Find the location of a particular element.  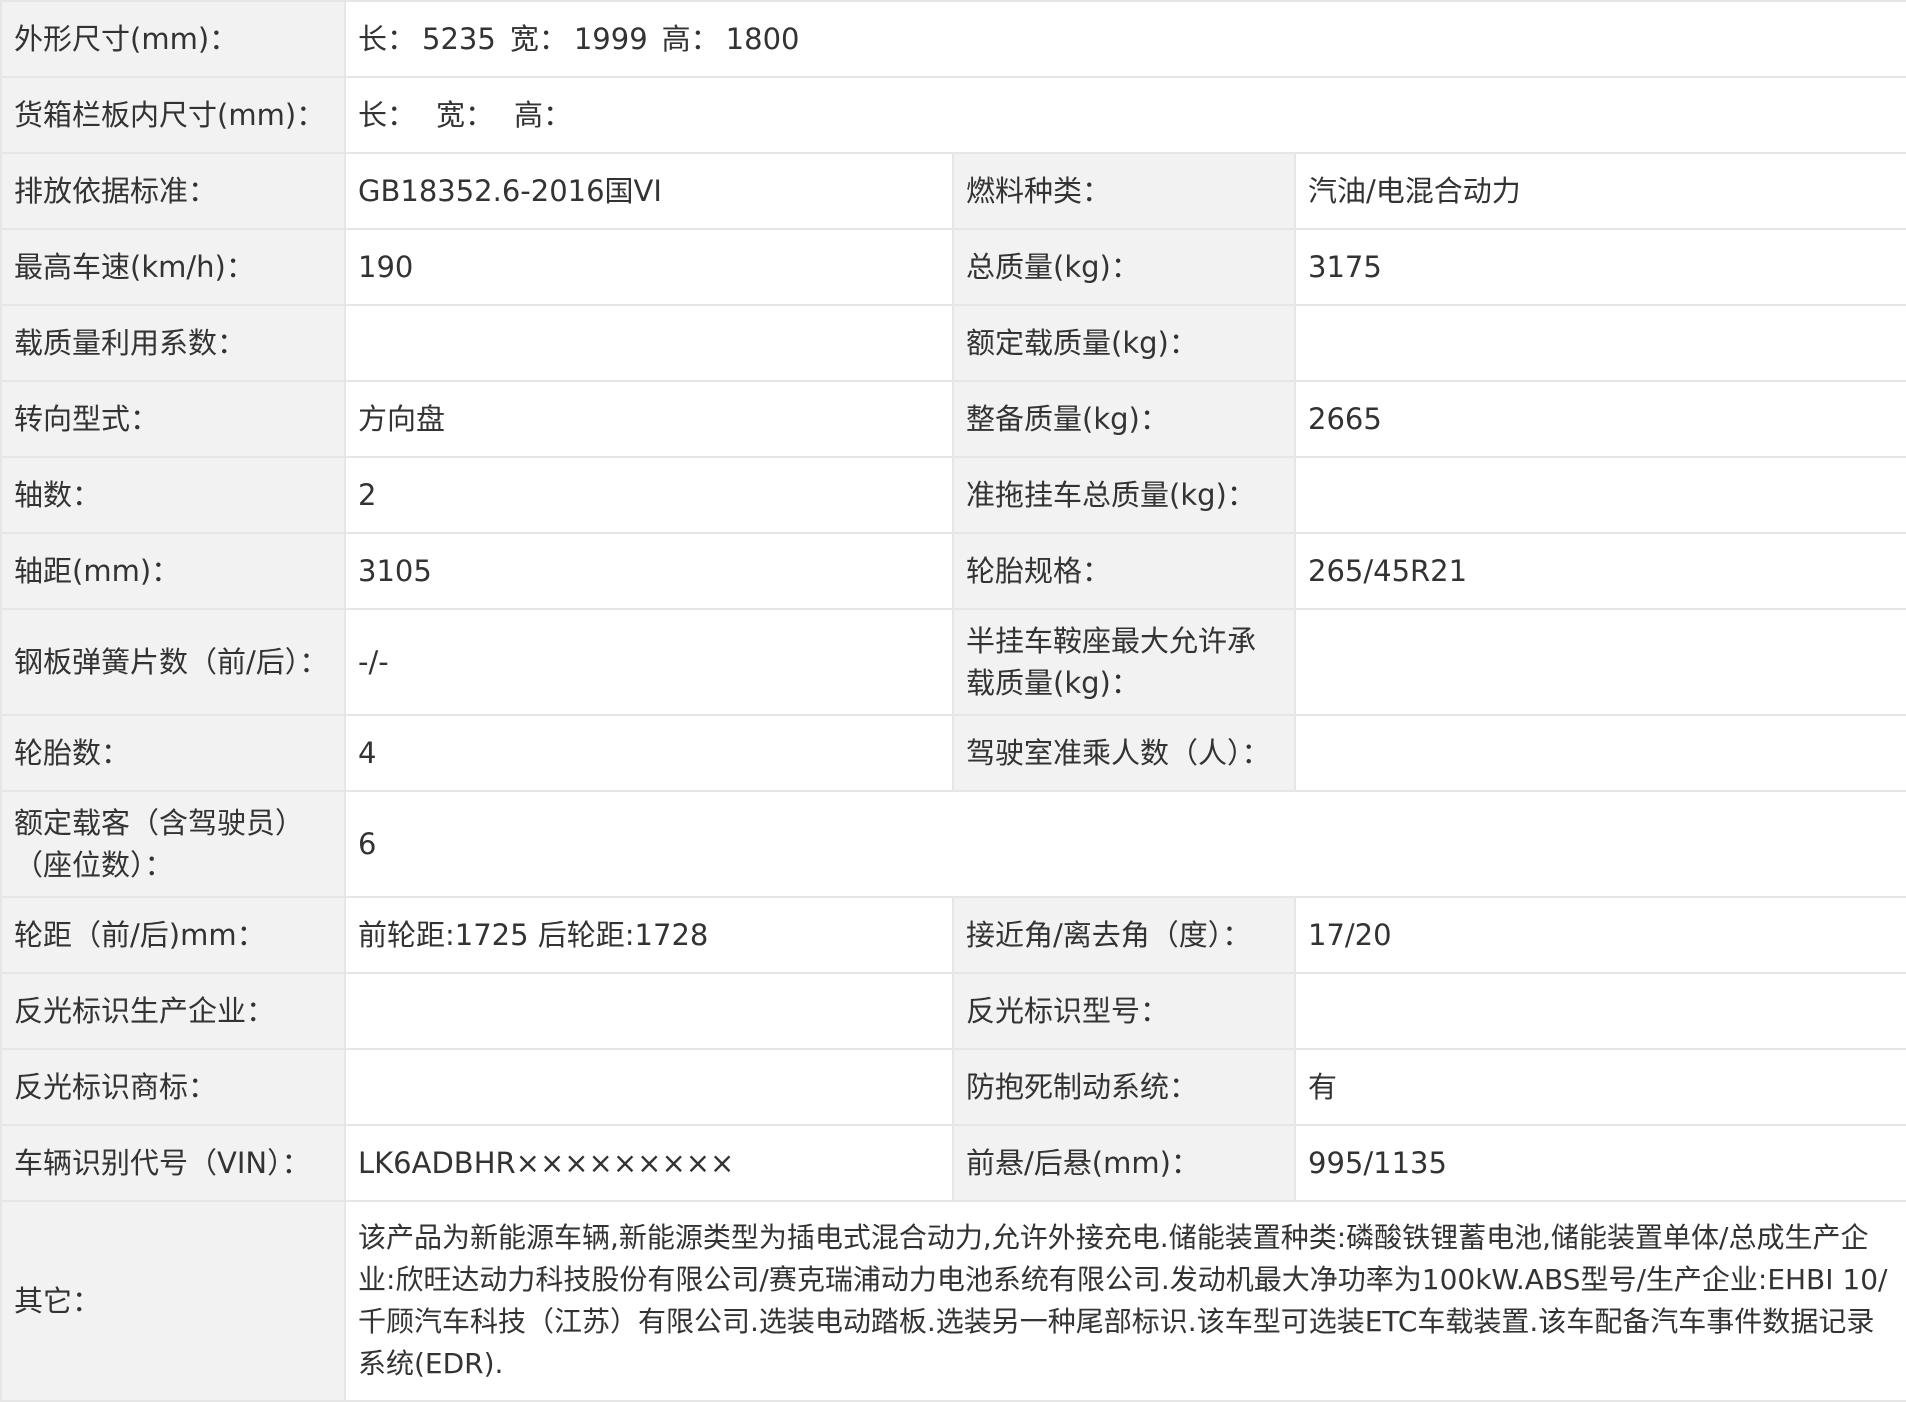

cargo-dimensions-value: 长： 宽： 高： is located at coordinates (1124, 115).